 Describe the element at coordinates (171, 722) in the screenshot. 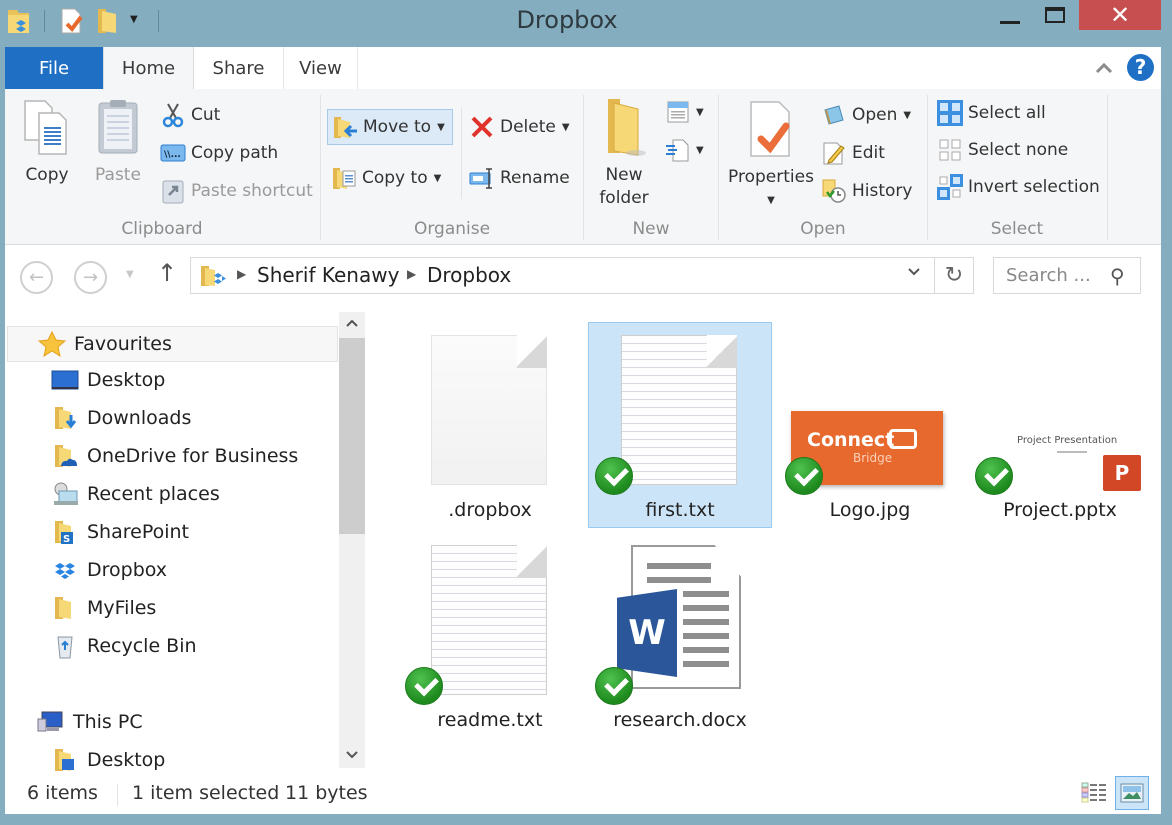

I see `tree-item-this-pc: This PC` at that location.